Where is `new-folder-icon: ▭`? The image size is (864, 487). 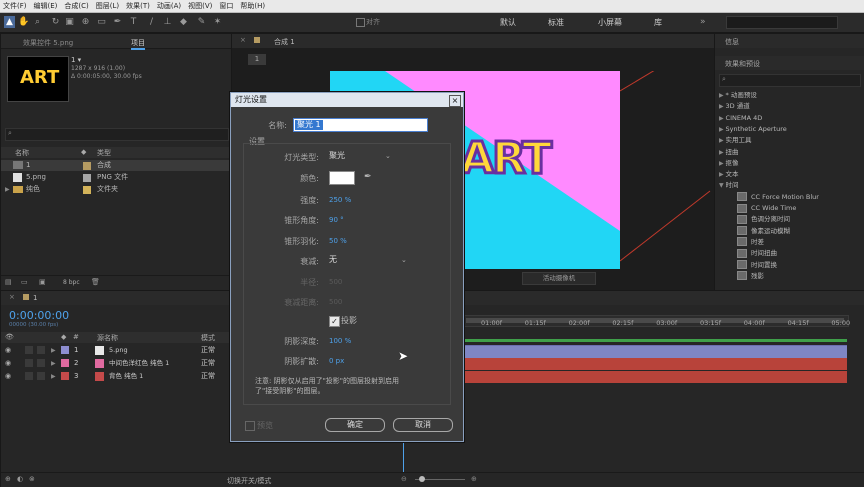
new-folder-icon: ▭ is located at coordinates (24, 282).